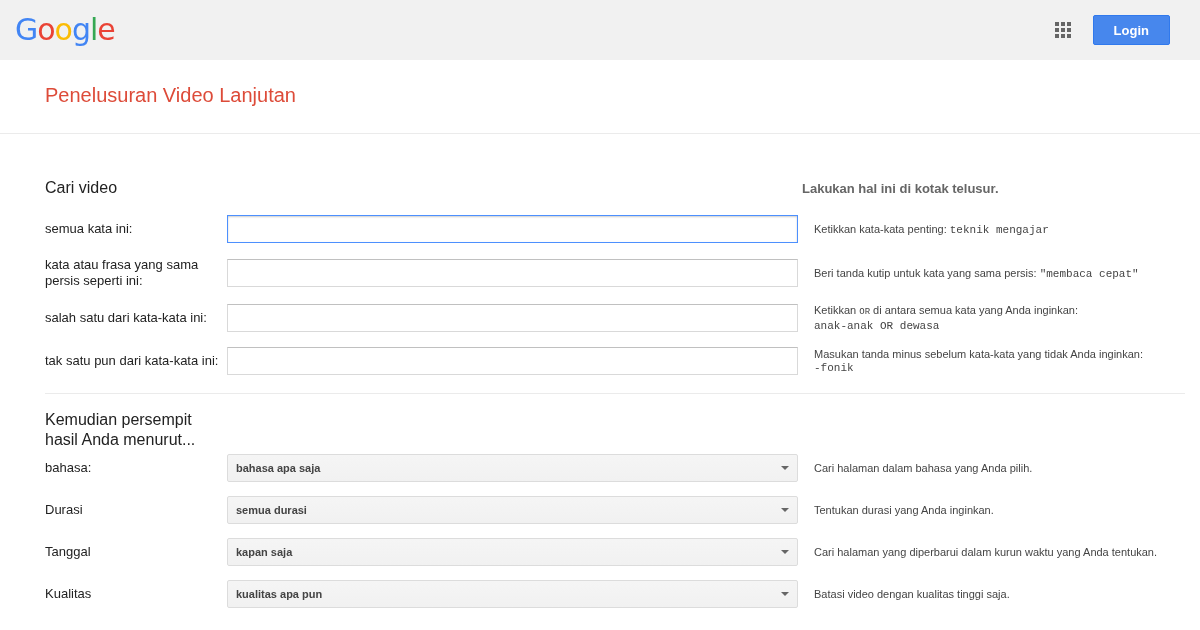 The image size is (1200, 630). I want to click on dropdown: bahasa apa saja, so click(512, 468).